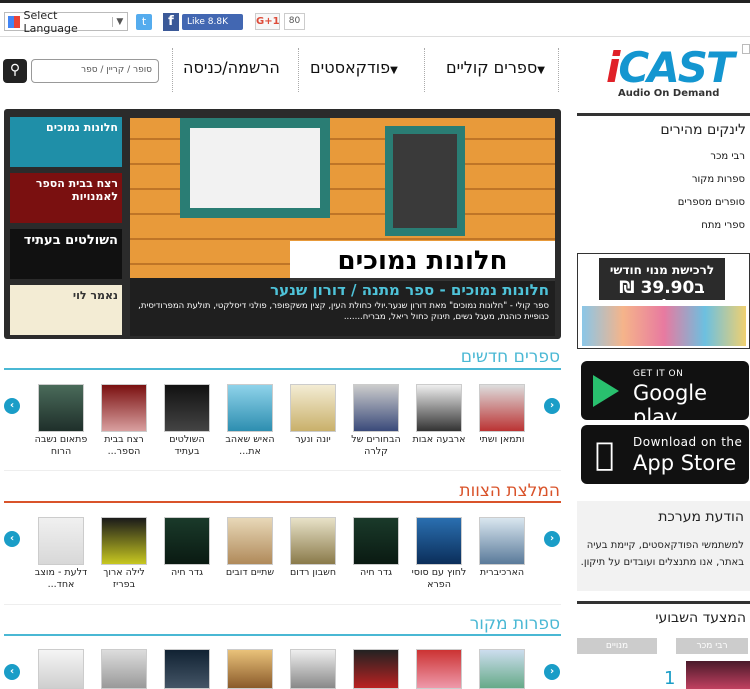  I want to click on quick-link: סופרים מספרים, so click(711, 202).